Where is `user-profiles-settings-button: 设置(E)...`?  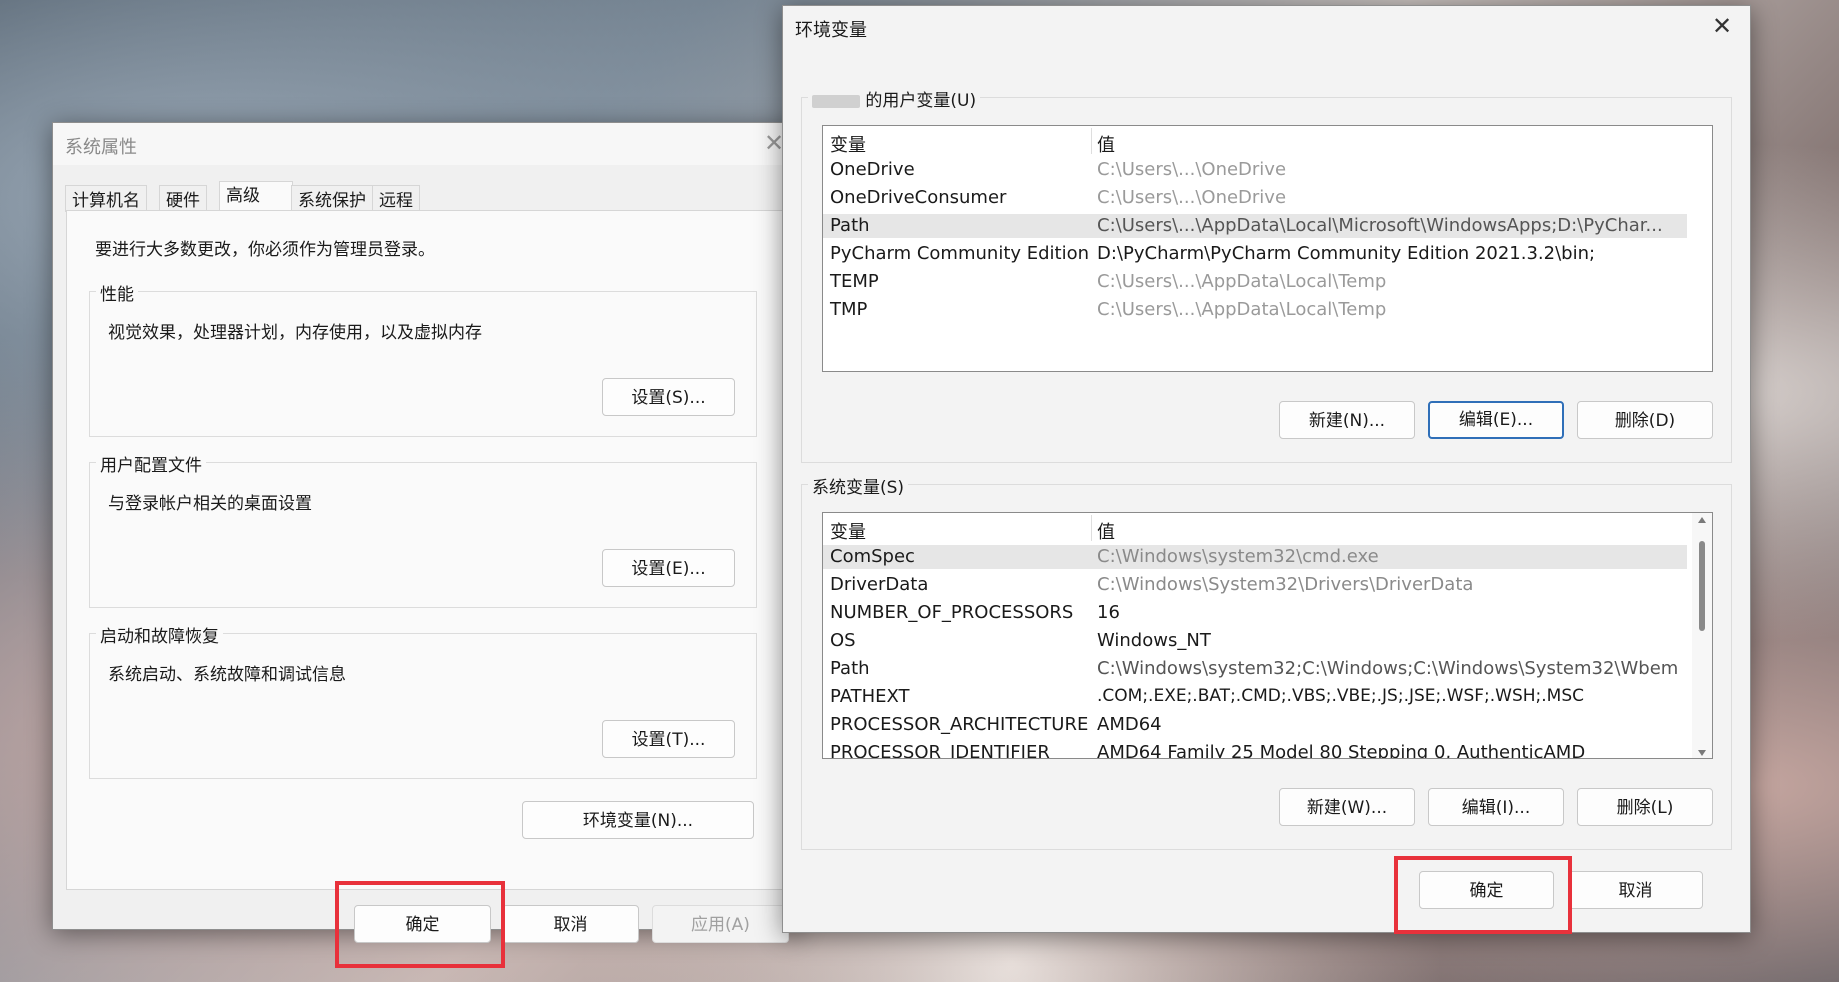
user-profiles-settings-button: 设置(E)... is located at coordinates (668, 568).